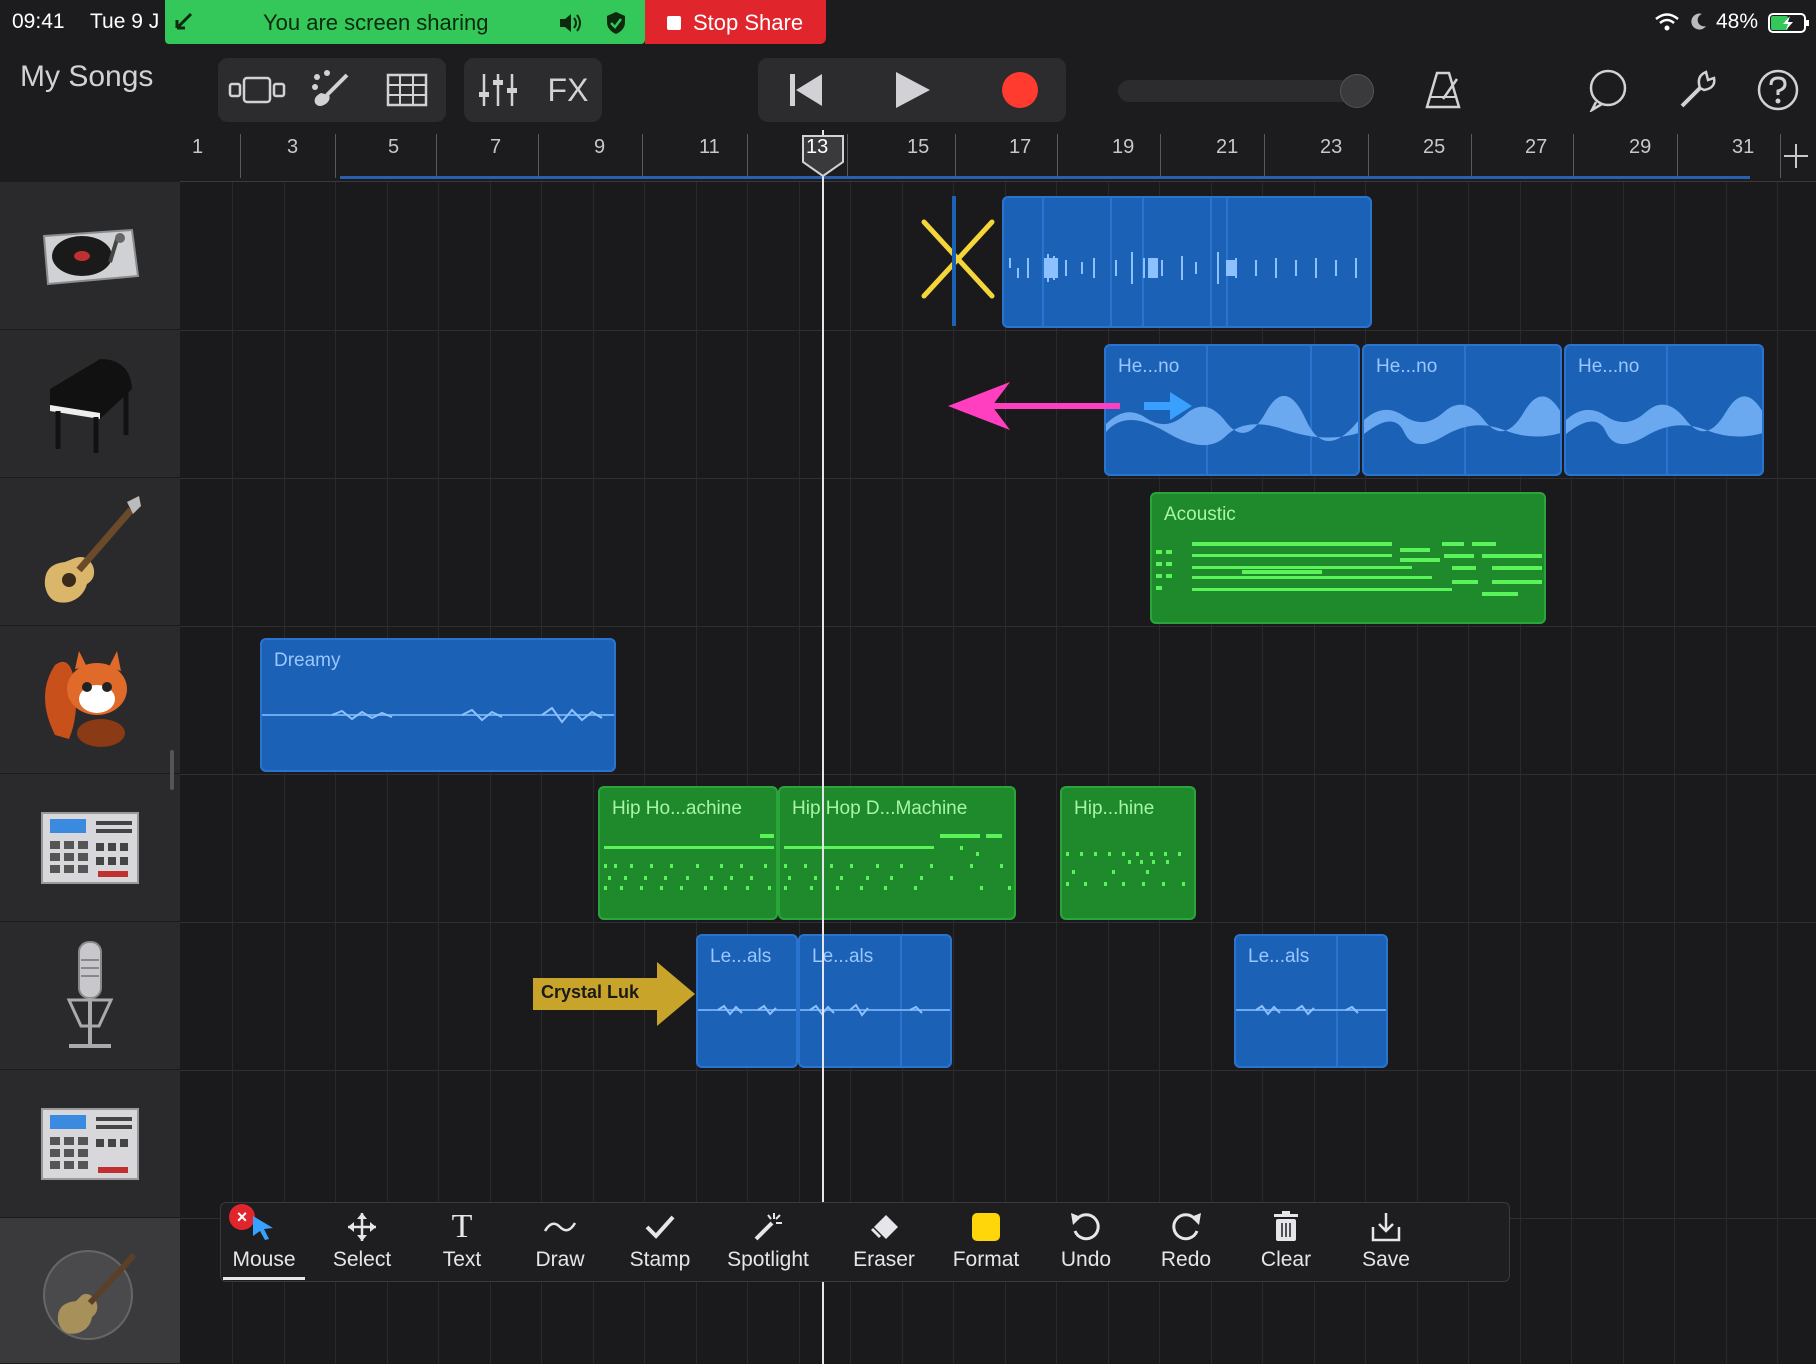 This screenshot has height=1364, width=1816. What do you see at coordinates (660, 1242) in the screenshot?
I see `annotation-tool-stamp: Stamp` at bounding box center [660, 1242].